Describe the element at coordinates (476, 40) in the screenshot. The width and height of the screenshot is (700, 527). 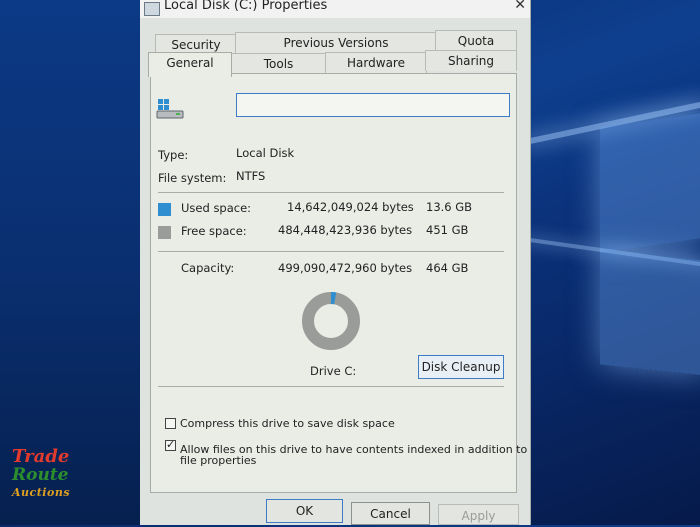
I see `tab-quota: Quota` at that location.